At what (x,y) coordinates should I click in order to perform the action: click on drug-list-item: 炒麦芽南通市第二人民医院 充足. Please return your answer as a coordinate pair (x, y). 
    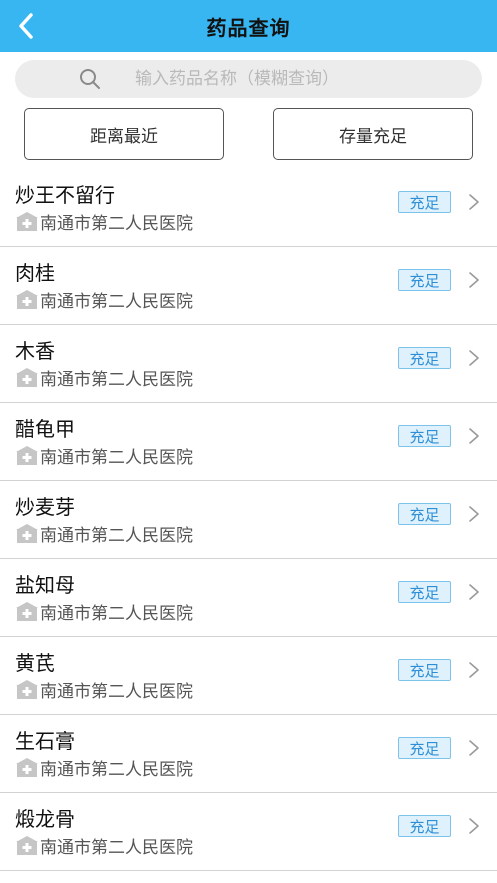
    Looking at the image, I should click on (248, 520).